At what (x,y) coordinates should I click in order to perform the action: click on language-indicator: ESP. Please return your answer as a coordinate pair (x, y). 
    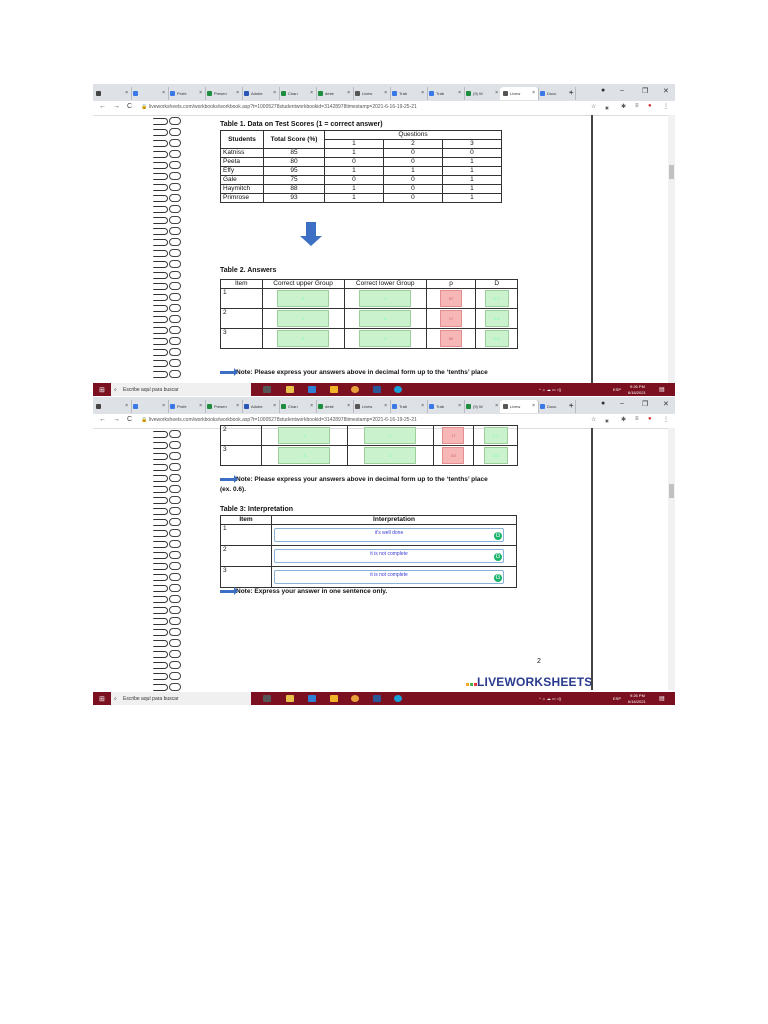
    Looking at the image, I should click on (617, 389).